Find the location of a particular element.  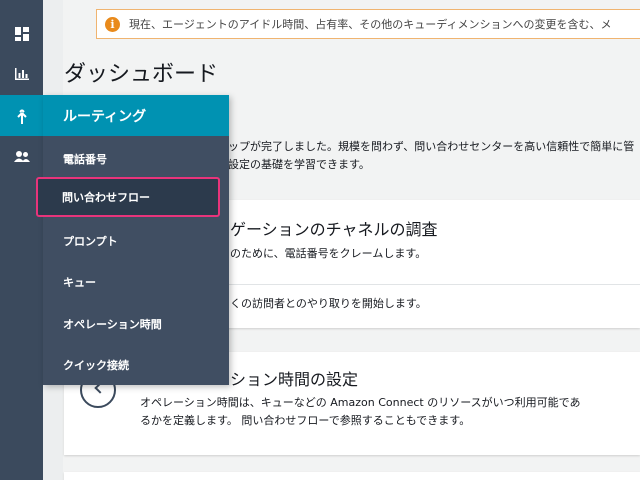

routing-menu-header: ルーティング is located at coordinates (136, 115).